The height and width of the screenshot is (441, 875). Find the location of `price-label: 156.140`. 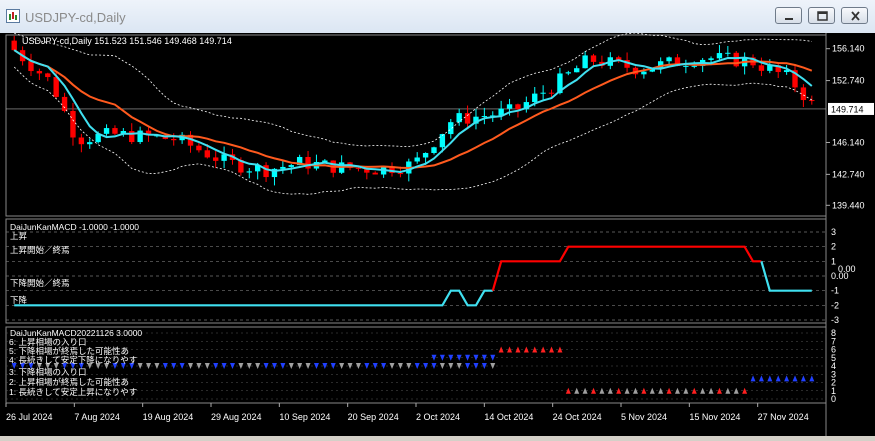

price-label: 156.140 is located at coordinates (848, 49).